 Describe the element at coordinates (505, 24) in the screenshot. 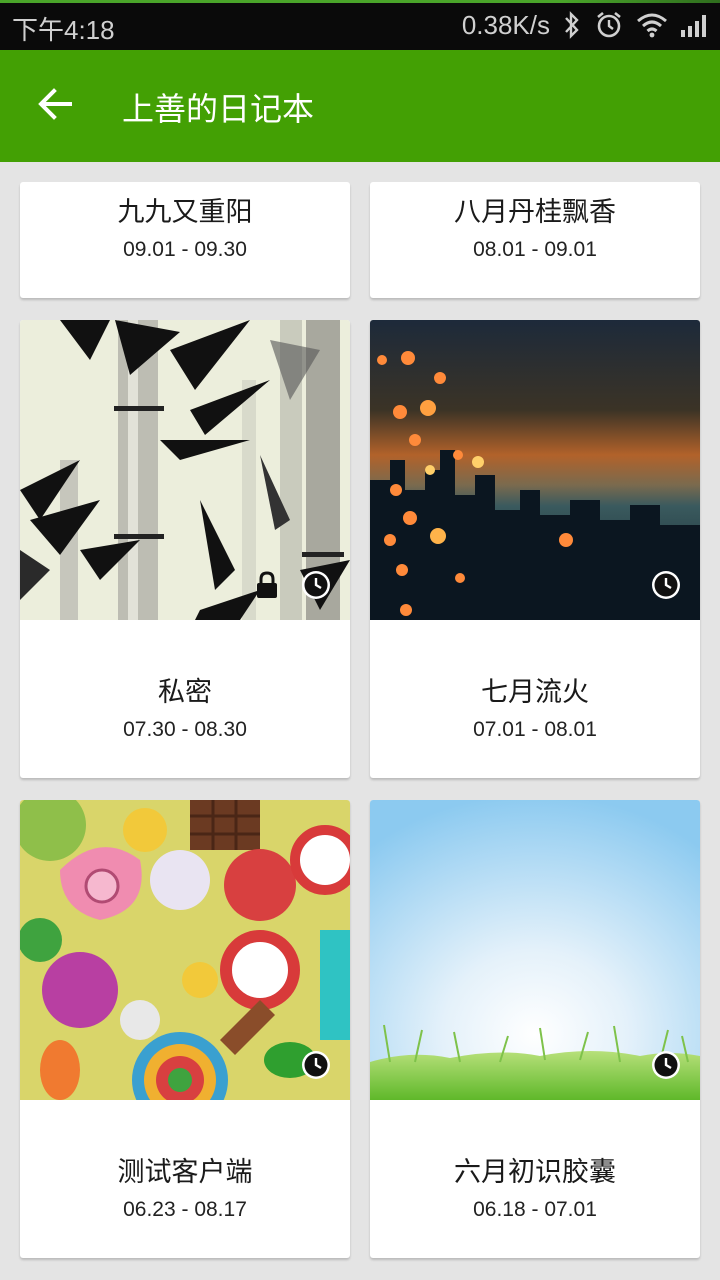

I see `network-speed: 0.38K/s` at that location.